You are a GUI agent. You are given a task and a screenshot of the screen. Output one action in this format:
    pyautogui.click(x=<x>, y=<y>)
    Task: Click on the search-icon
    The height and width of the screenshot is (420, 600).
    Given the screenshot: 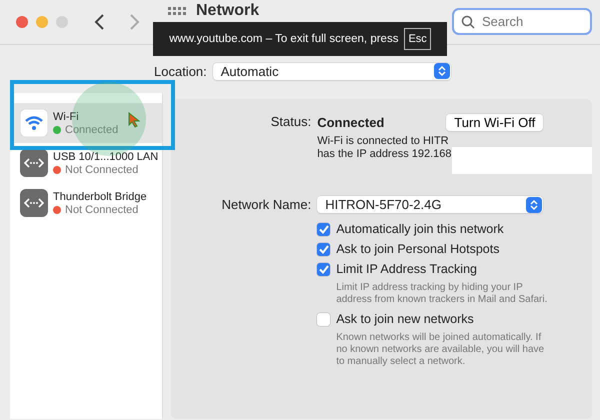 What is the action you would take?
    pyautogui.click(x=468, y=22)
    